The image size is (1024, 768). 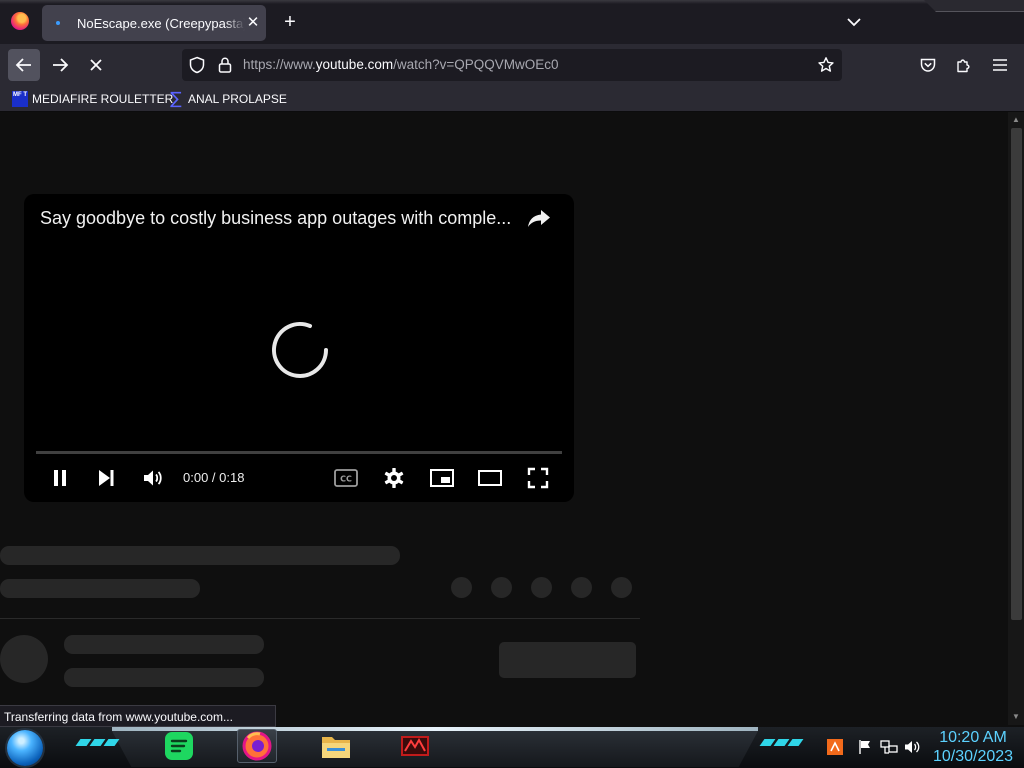 I want to click on lock-icon, so click(x=225, y=65).